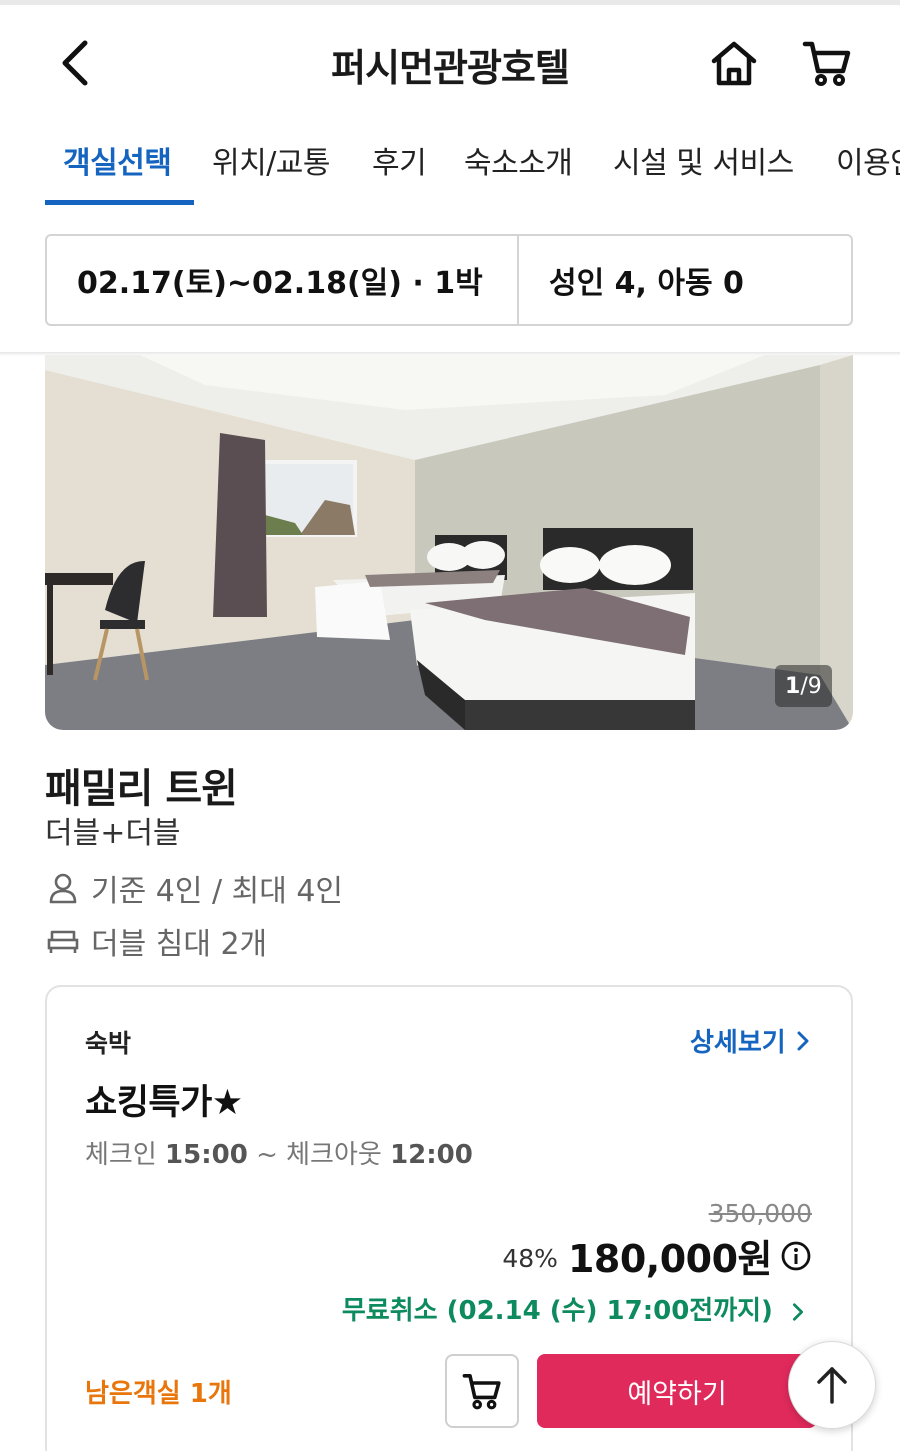 Image resolution: width=900 pixels, height=1451 pixels. What do you see at coordinates (450, 168) in the screenshot?
I see `section-tabs: 객실선택 위치/교통 후기 숙소소개 시설 및 서비스 이용안내` at bounding box center [450, 168].